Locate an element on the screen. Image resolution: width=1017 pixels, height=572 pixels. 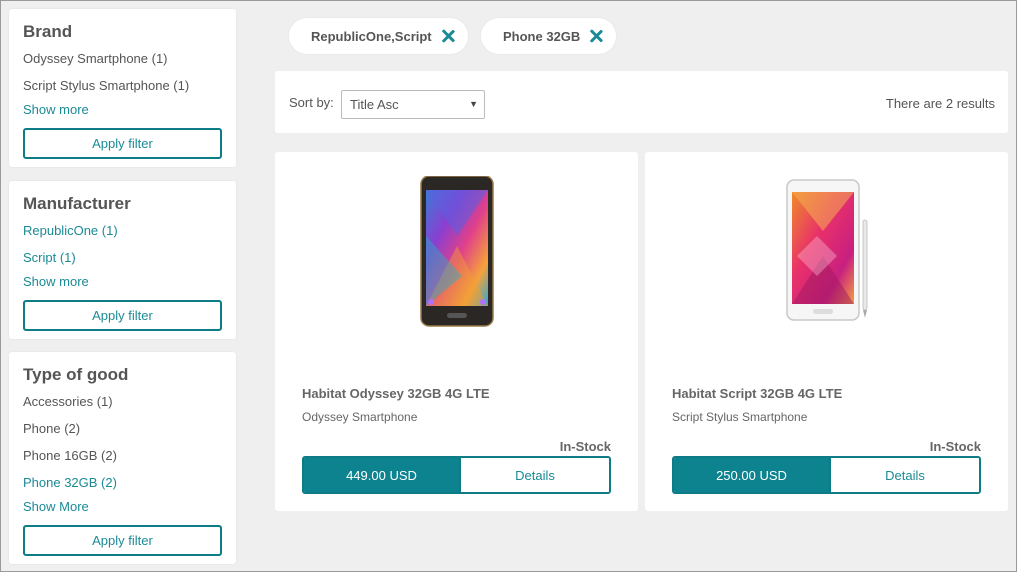
product-brand: Odyssey Smartphone is located at coordinates (360, 417).